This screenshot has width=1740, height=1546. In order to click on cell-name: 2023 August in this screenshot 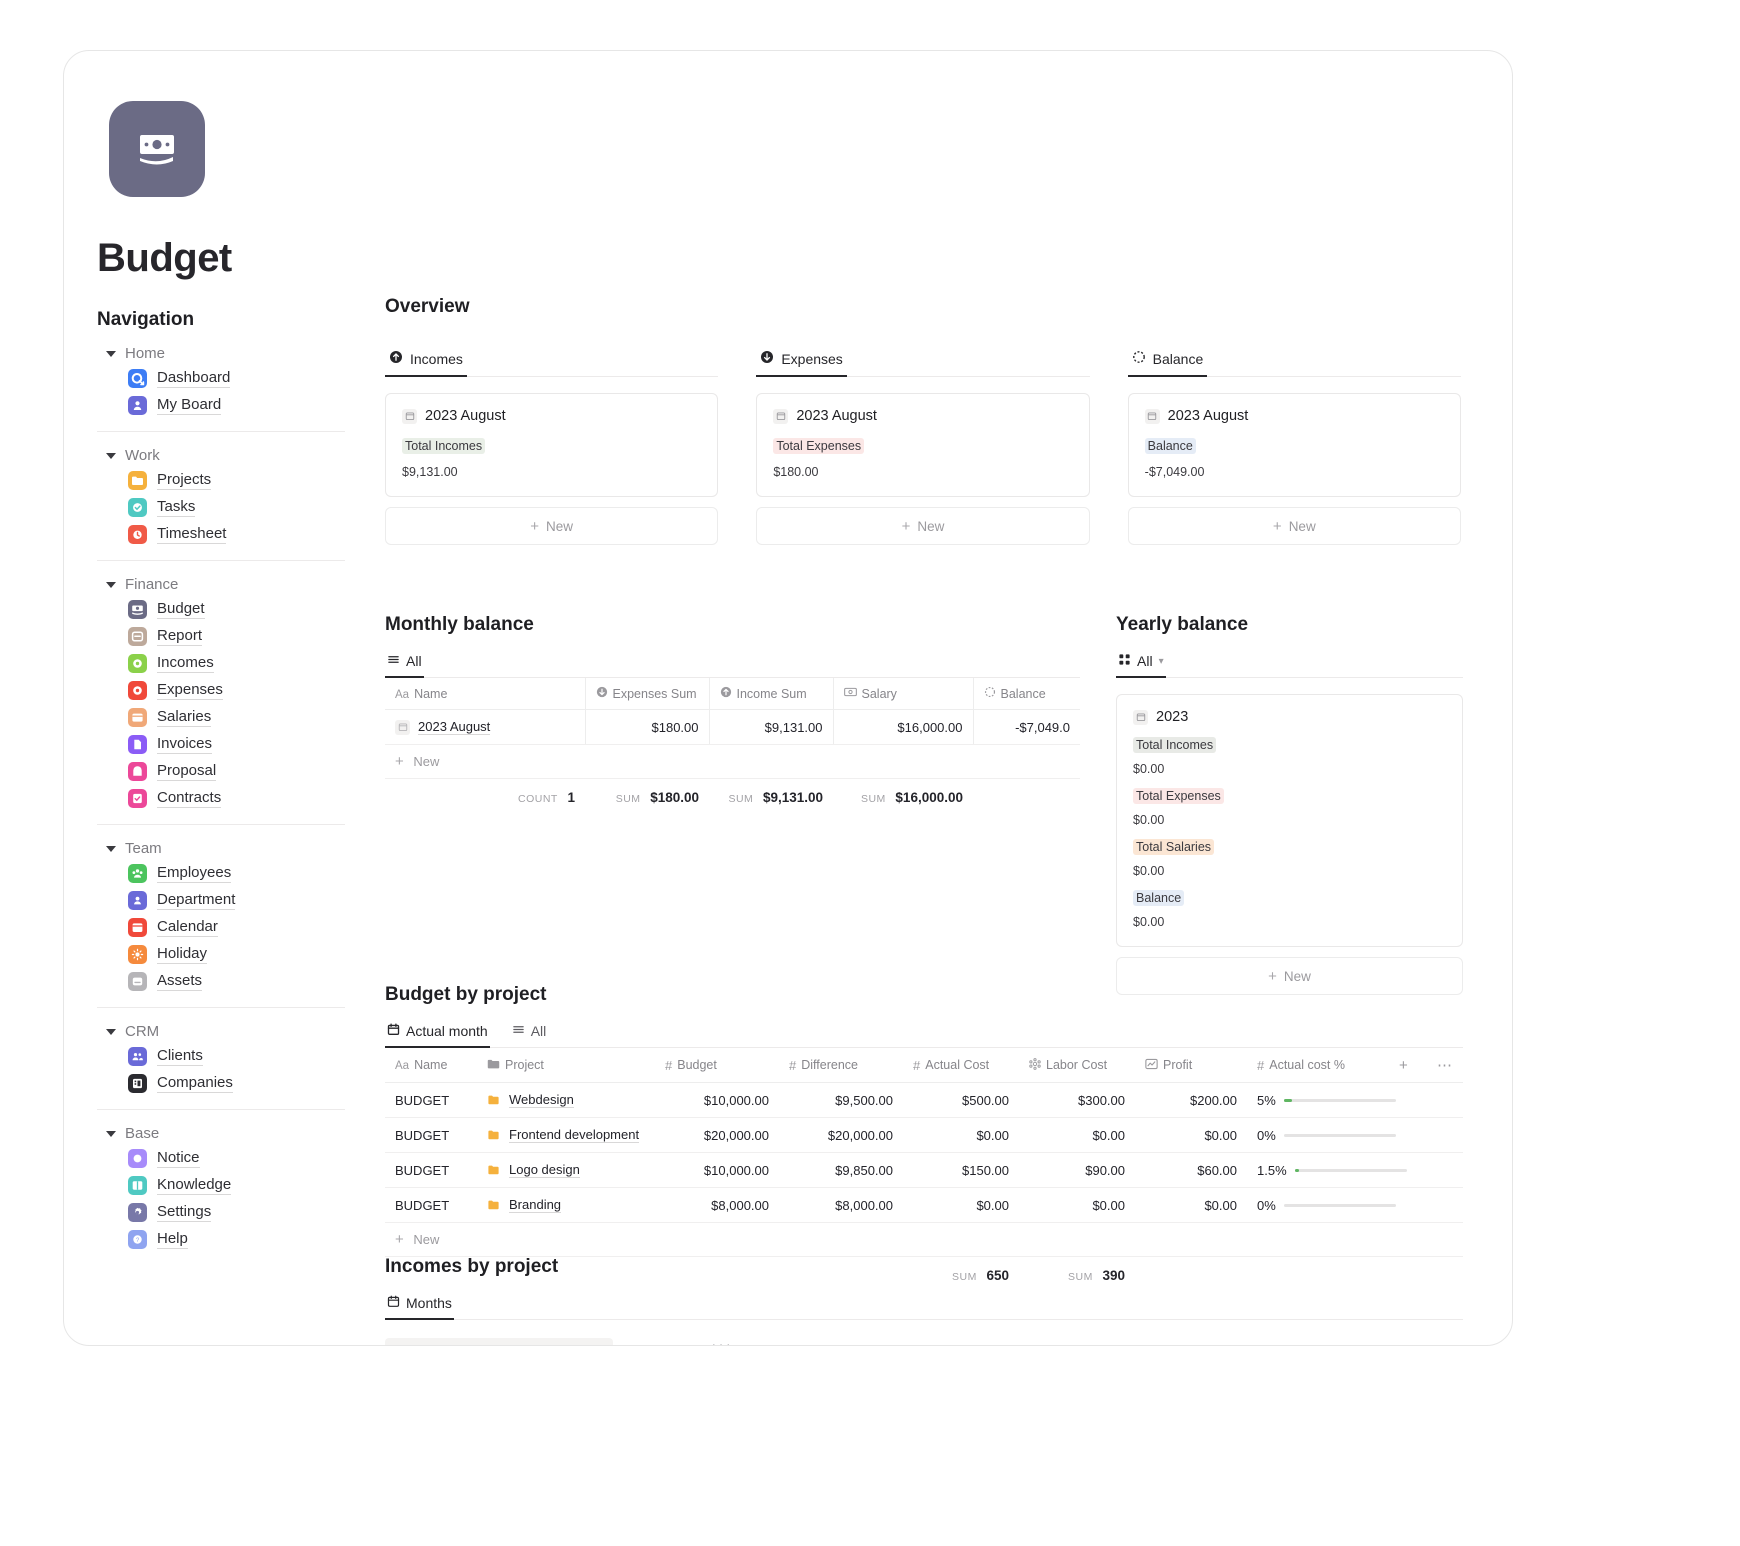, I will do `click(485, 727)`.